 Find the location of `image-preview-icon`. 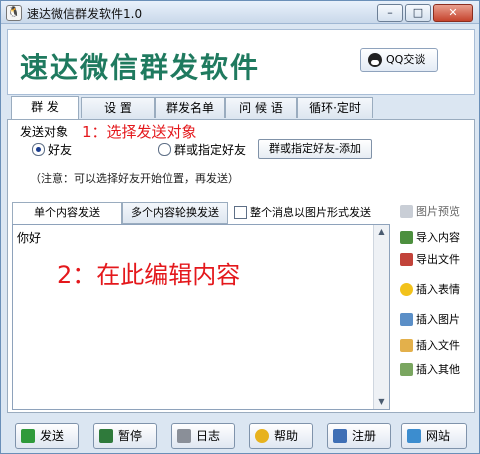

image-preview-icon is located at coordinates (406, 211).